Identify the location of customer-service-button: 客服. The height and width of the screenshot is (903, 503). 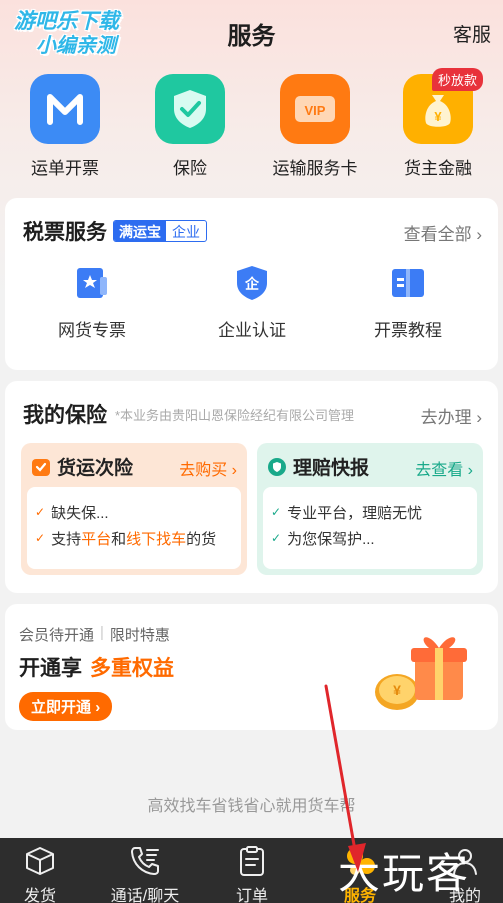
(472, 33).